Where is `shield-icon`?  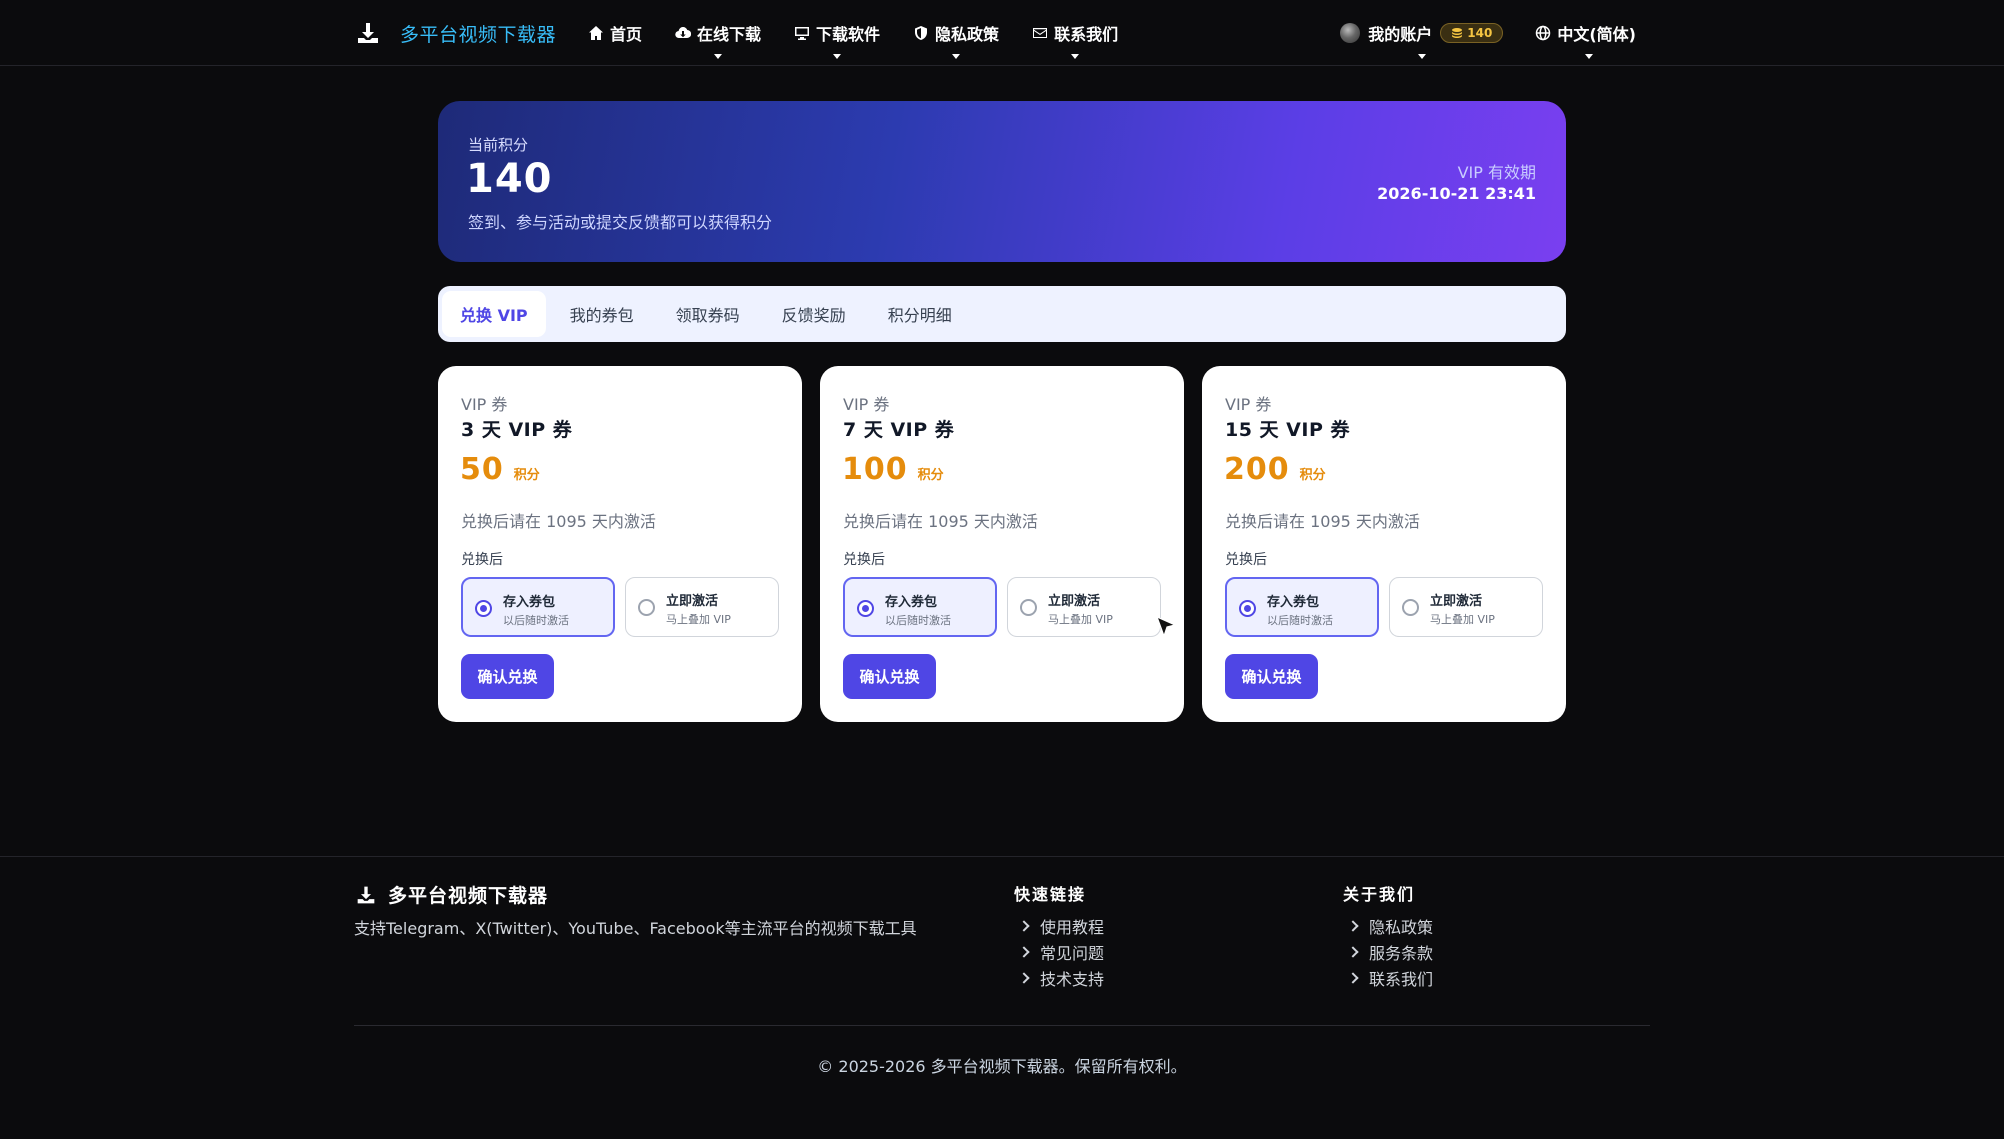 shield-icon is located at coordinates (921, 33).